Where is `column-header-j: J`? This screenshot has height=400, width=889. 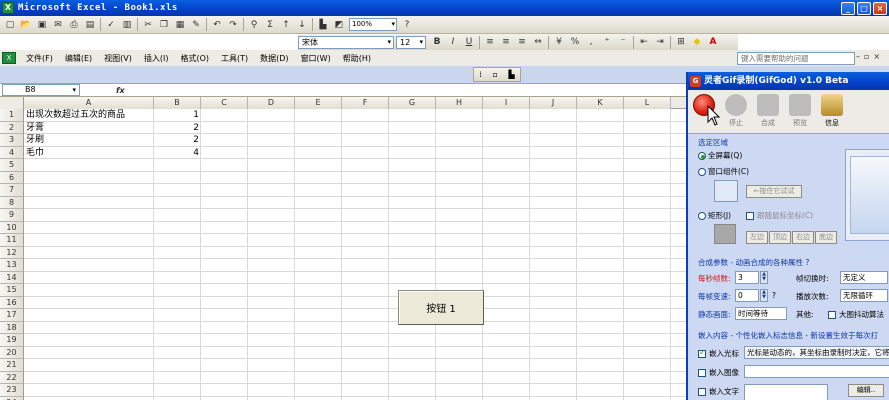
column-header-j: J is located at coordinates (553, 103).